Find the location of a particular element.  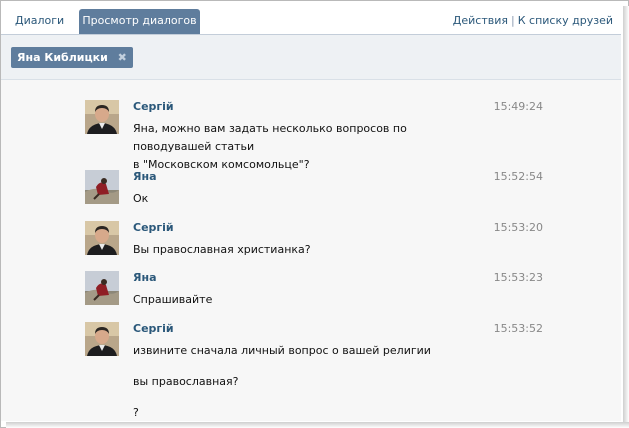

contact-filter-chip: Яна Киблицки ✖ is located at coordinates (72, 57).